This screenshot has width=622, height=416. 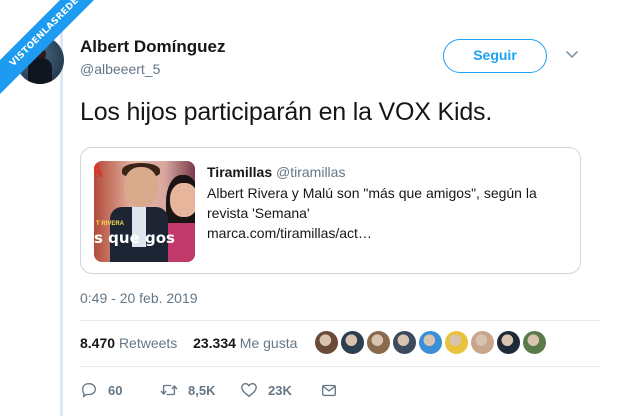 What do you see at coordinates (280, 390) in the screenshot?
I see `like-count: 23K` at bounding box center [280, 390].